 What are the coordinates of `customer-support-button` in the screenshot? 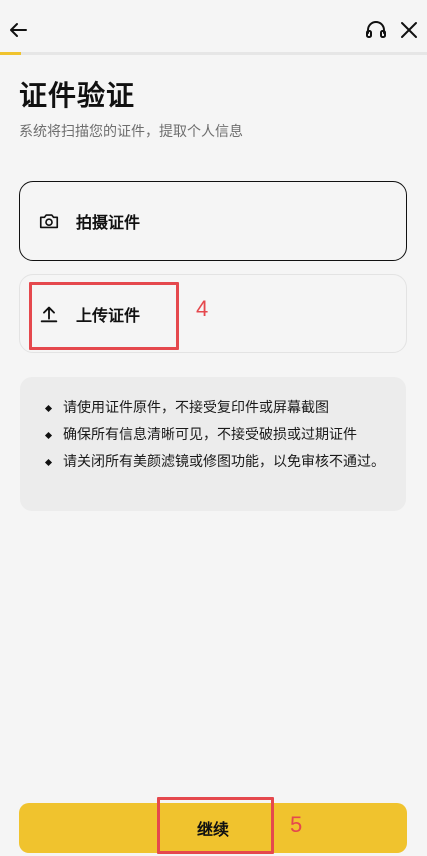 It's located at (376, 30).